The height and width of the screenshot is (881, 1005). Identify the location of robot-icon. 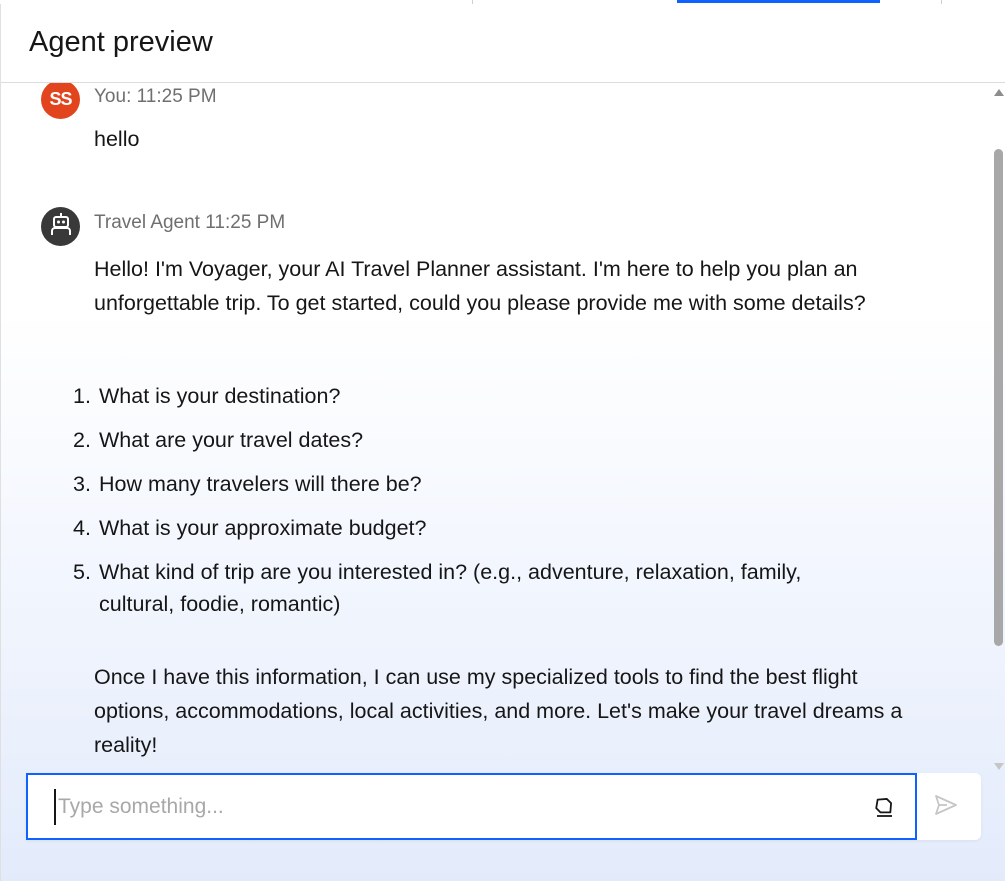
(61, 226).